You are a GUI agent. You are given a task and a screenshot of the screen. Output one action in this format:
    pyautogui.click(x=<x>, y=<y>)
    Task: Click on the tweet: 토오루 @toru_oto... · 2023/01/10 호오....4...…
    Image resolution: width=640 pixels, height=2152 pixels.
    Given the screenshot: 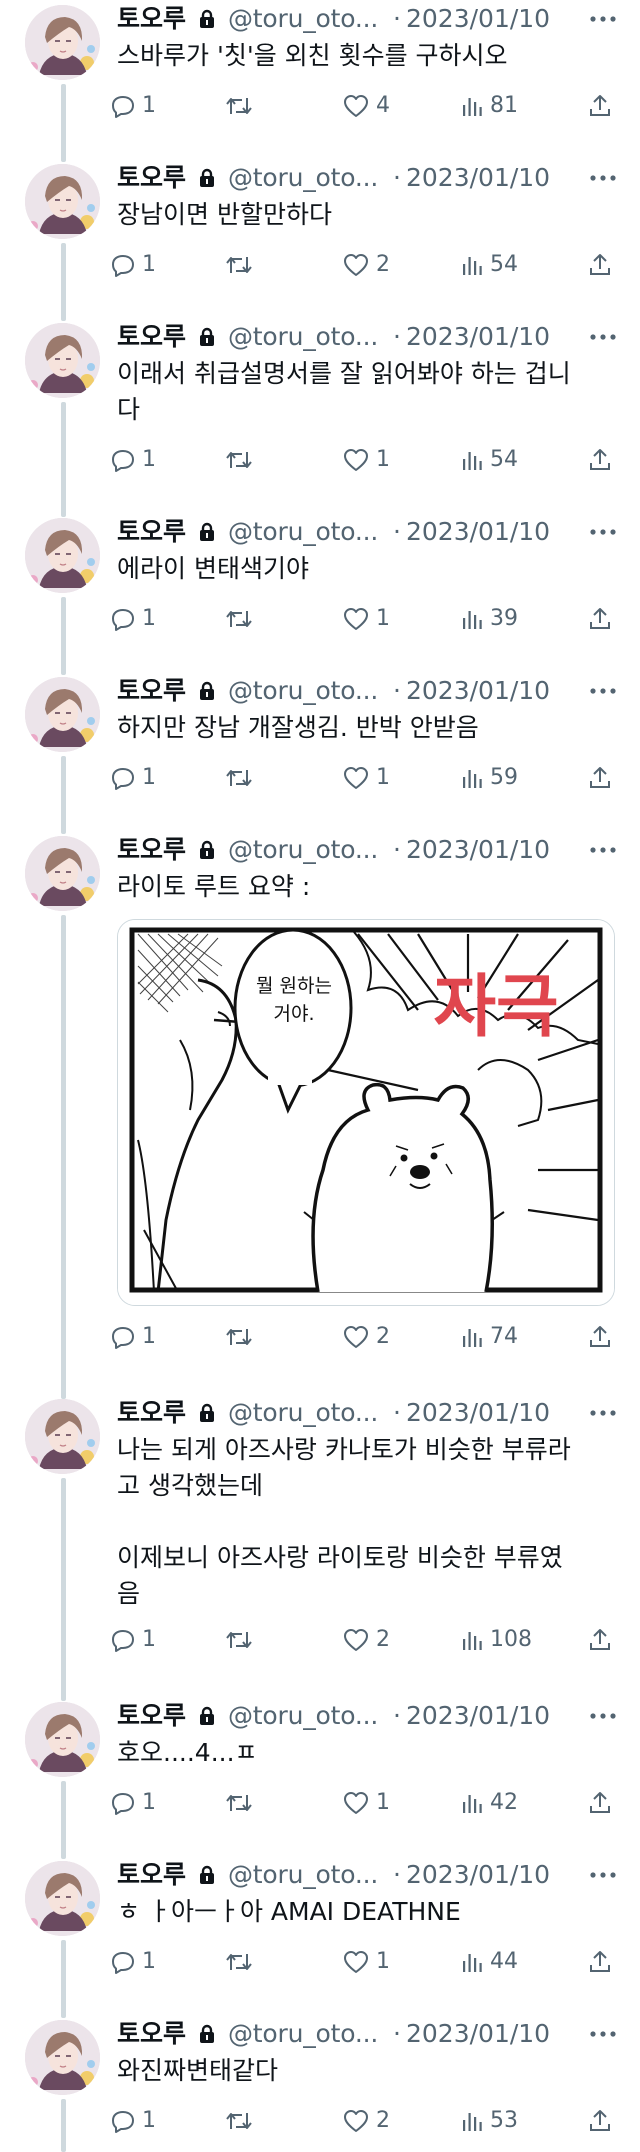 What is the action you would take?
    pyautogui.click(x=320, y=1762)
    